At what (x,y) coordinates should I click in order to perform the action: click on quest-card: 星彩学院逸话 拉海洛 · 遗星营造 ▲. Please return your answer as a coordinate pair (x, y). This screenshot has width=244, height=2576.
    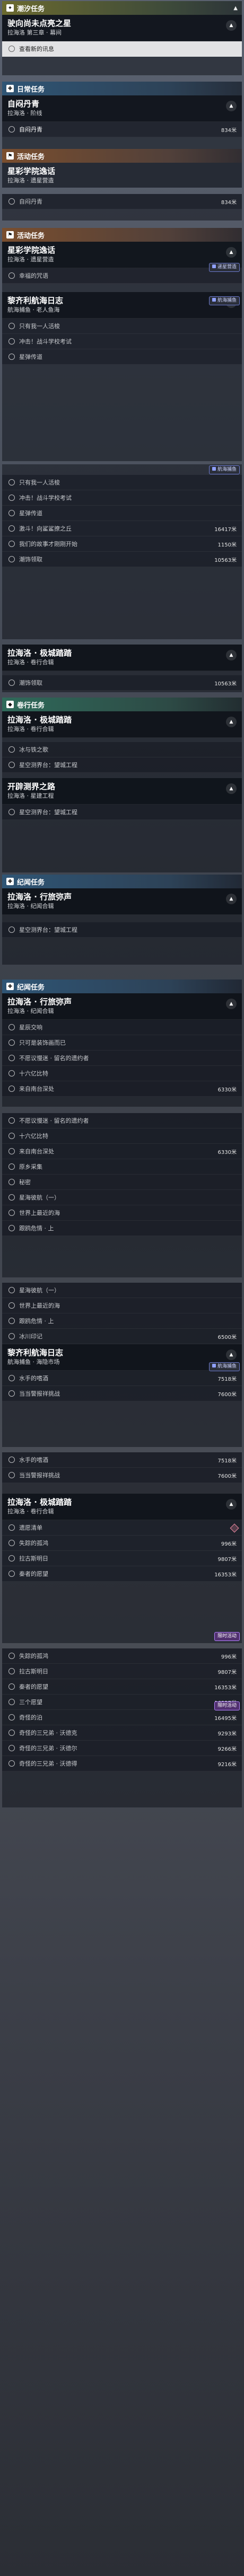
    Looking at the image, I should click on (122, 255).